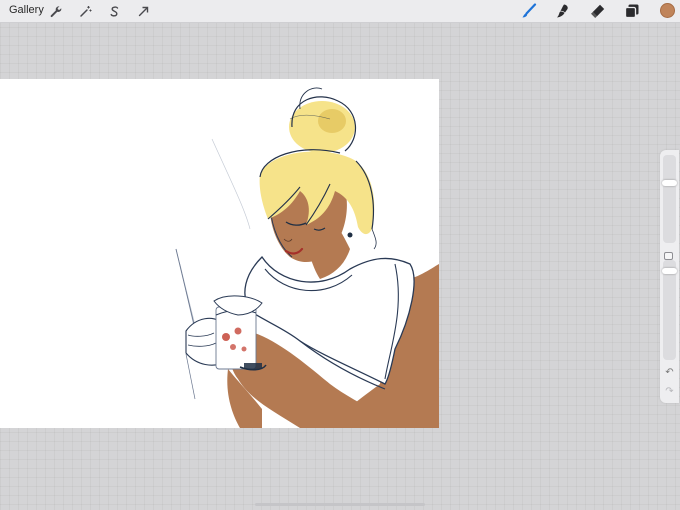  What do you see at coordinates (669, 183) in the screenshot?
I see `brush-size-thumb` at bounding box center [669, 183].